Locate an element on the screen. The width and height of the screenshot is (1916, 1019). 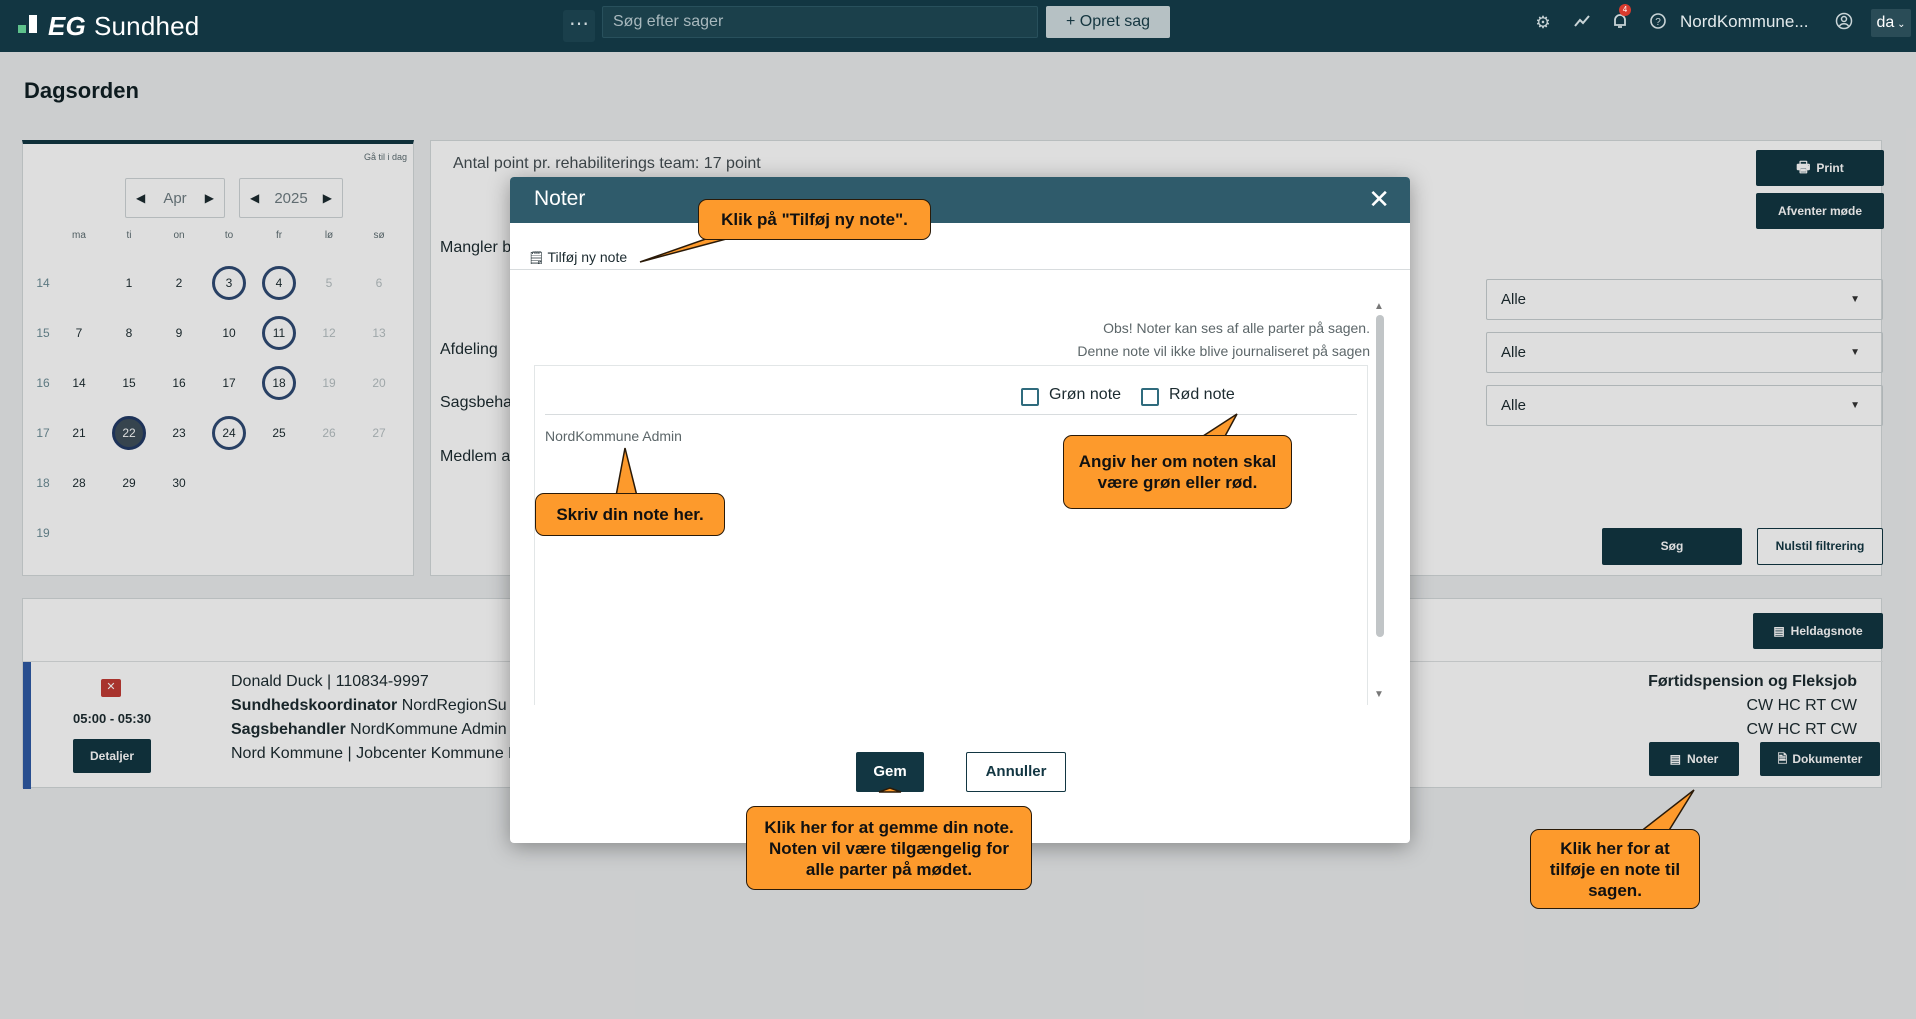
red-note-checkbox is located at coordinates (1150, 397).